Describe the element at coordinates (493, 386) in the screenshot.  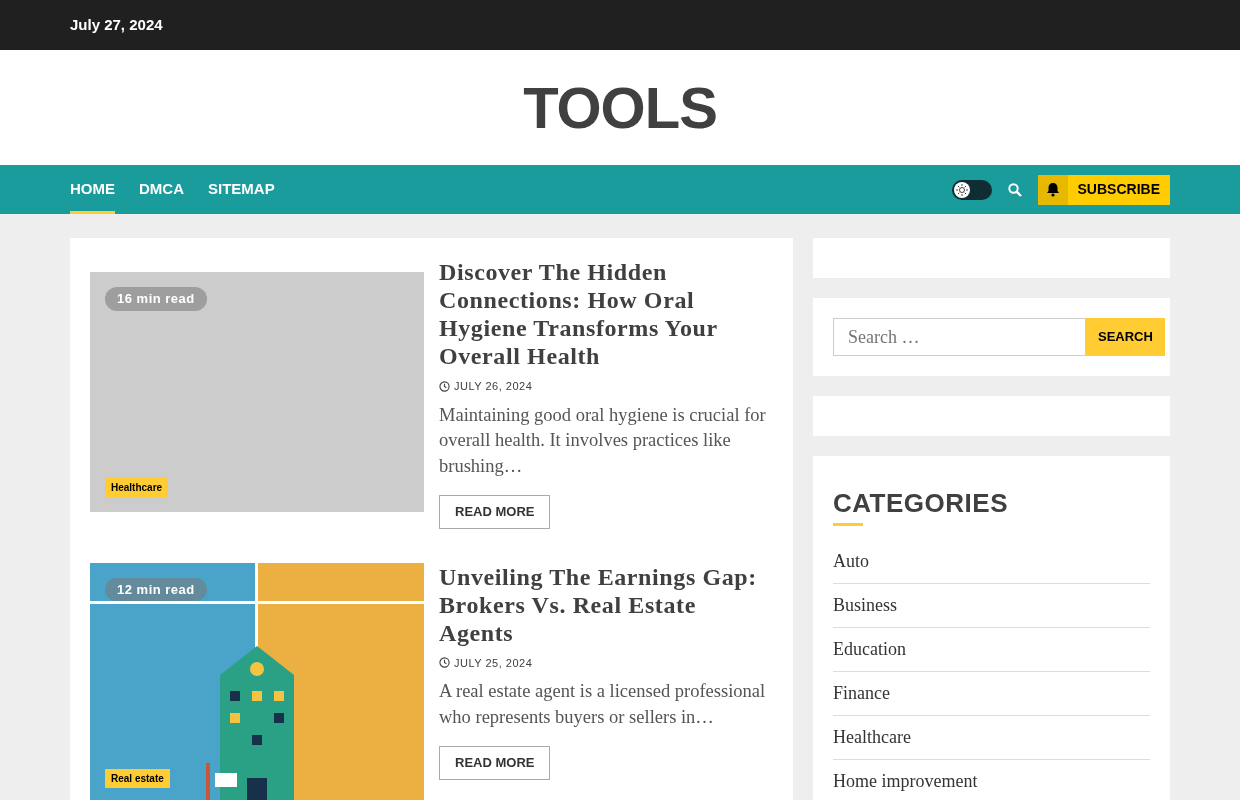
I see `post-date: JULY 26, 2024` at that location.